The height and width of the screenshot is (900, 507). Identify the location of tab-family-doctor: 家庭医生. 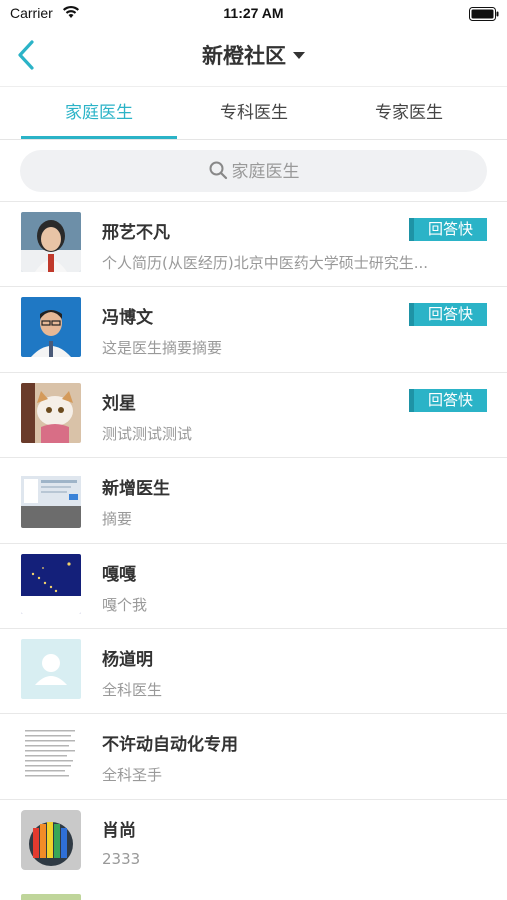
(99, 113).